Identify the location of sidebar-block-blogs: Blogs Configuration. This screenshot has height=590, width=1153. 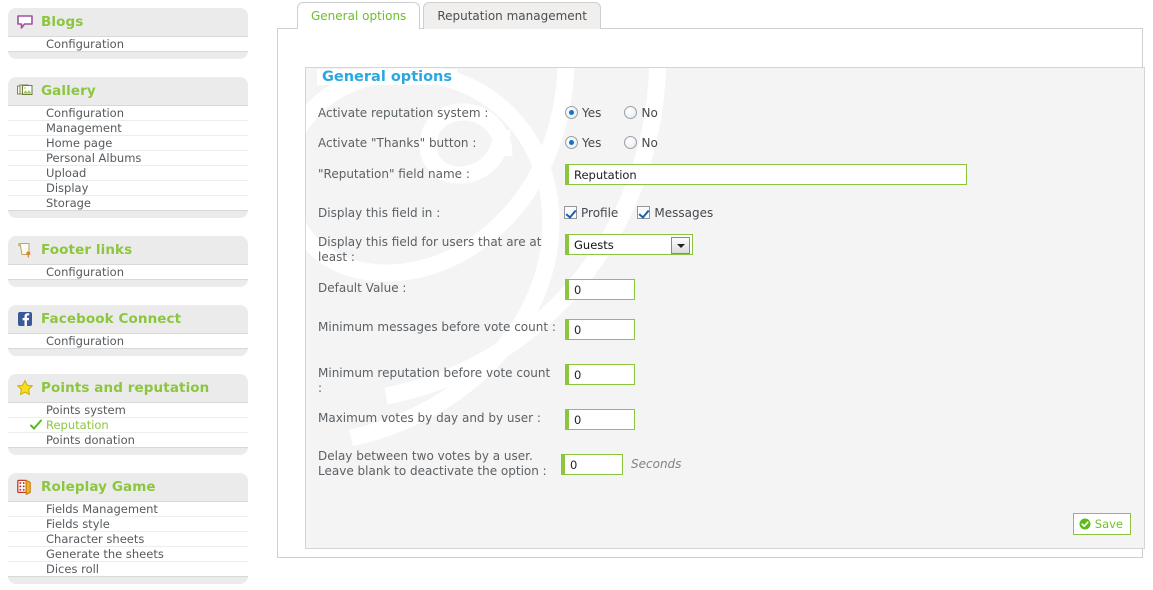
(128, 33).